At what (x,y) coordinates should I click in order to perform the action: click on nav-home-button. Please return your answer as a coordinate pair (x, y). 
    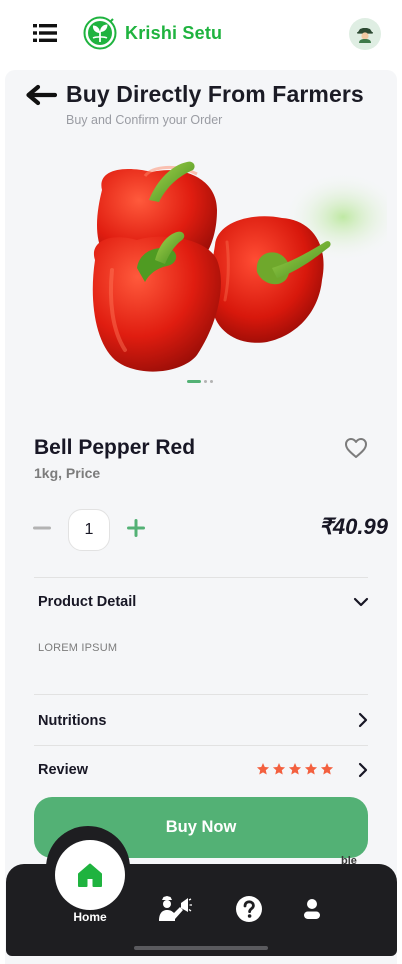
    Looking at the image, I should click on (90, 875).